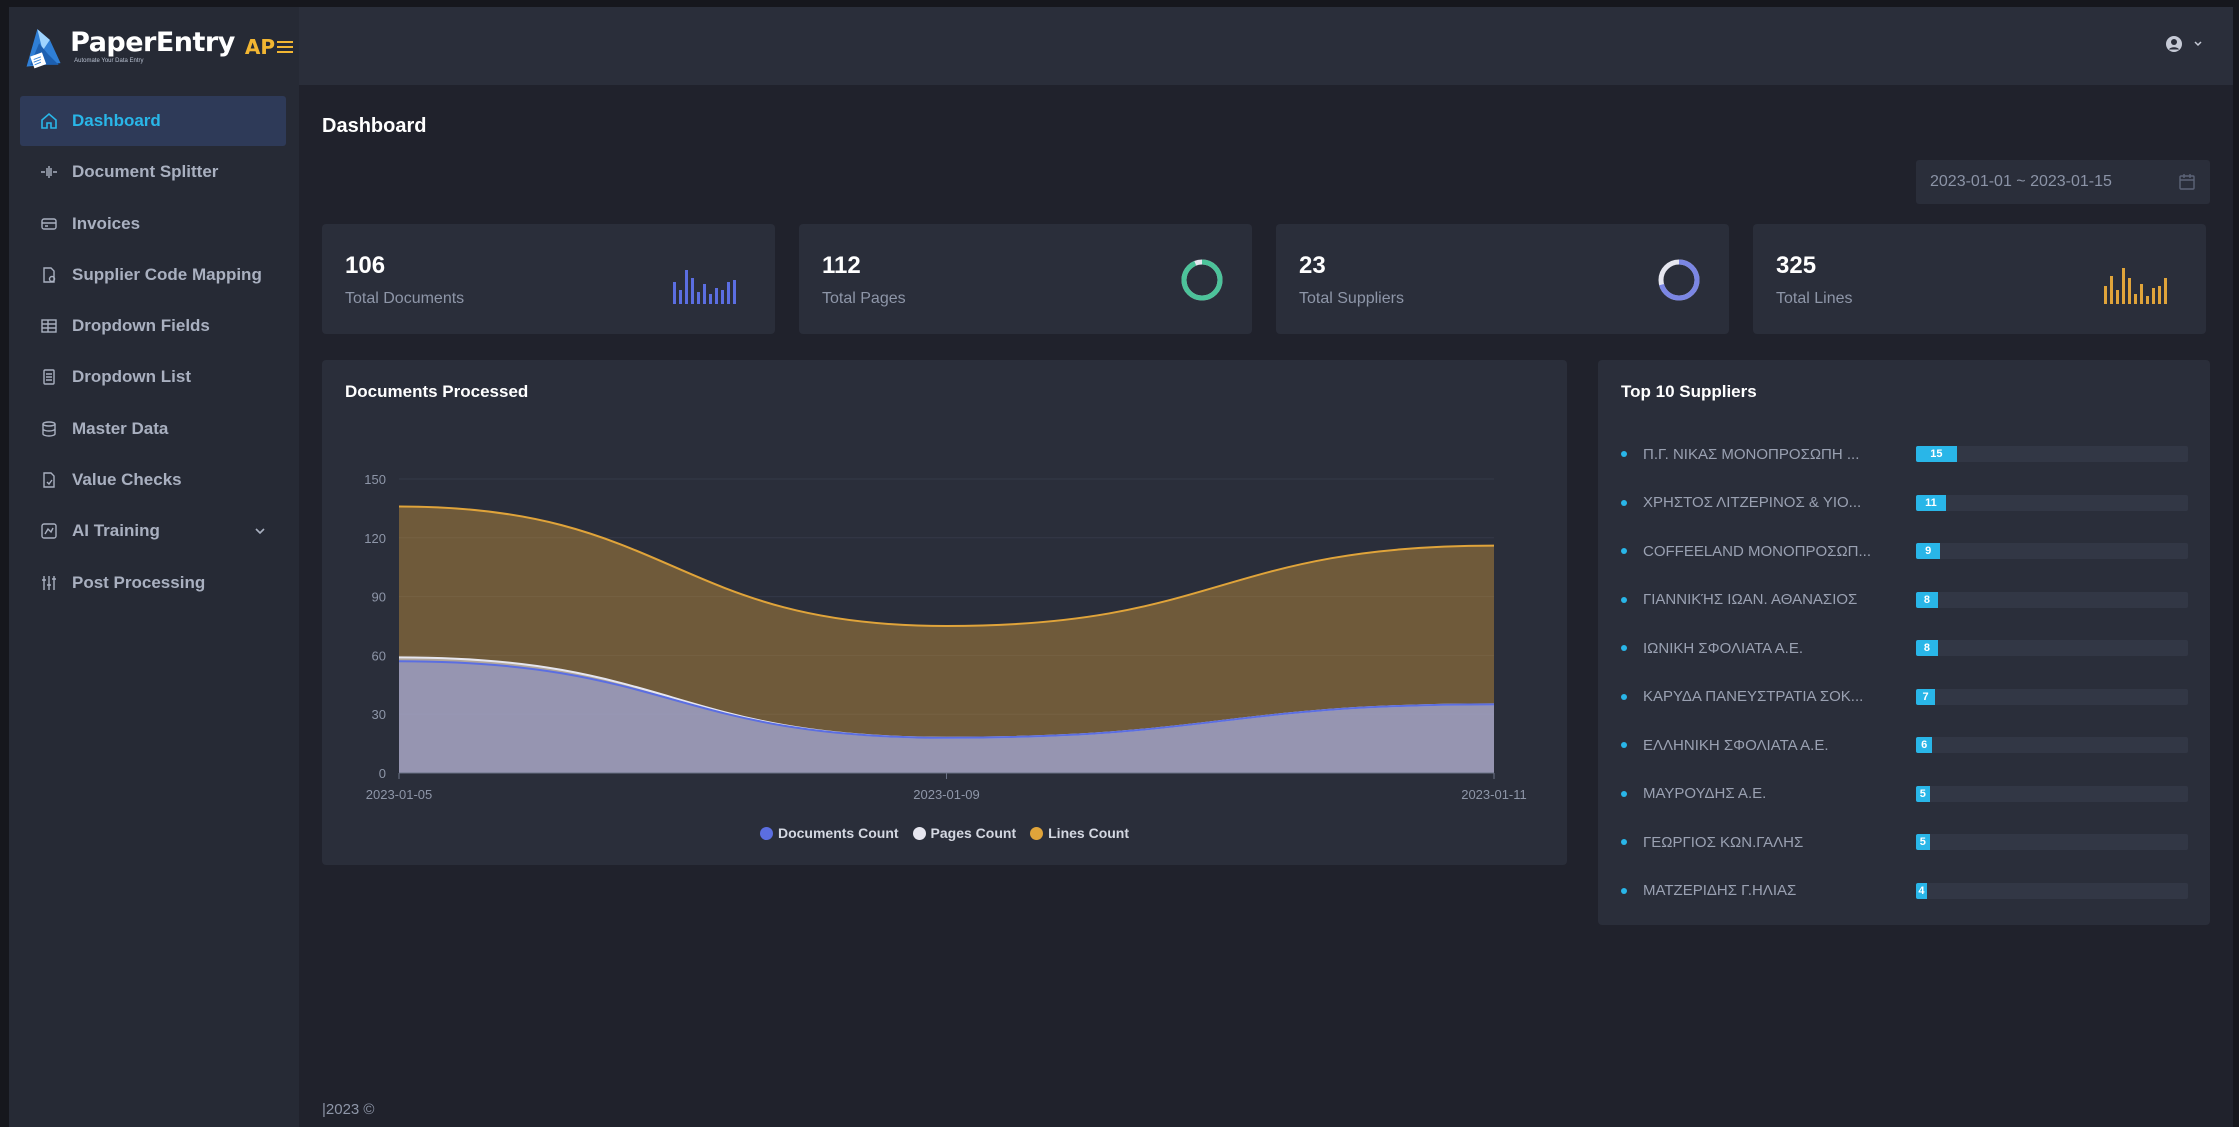 Image resolution: width=2239 pixels, height=1127 pixels. I want to click on sidebar-item-label: Post Processing, so click(139, 582).